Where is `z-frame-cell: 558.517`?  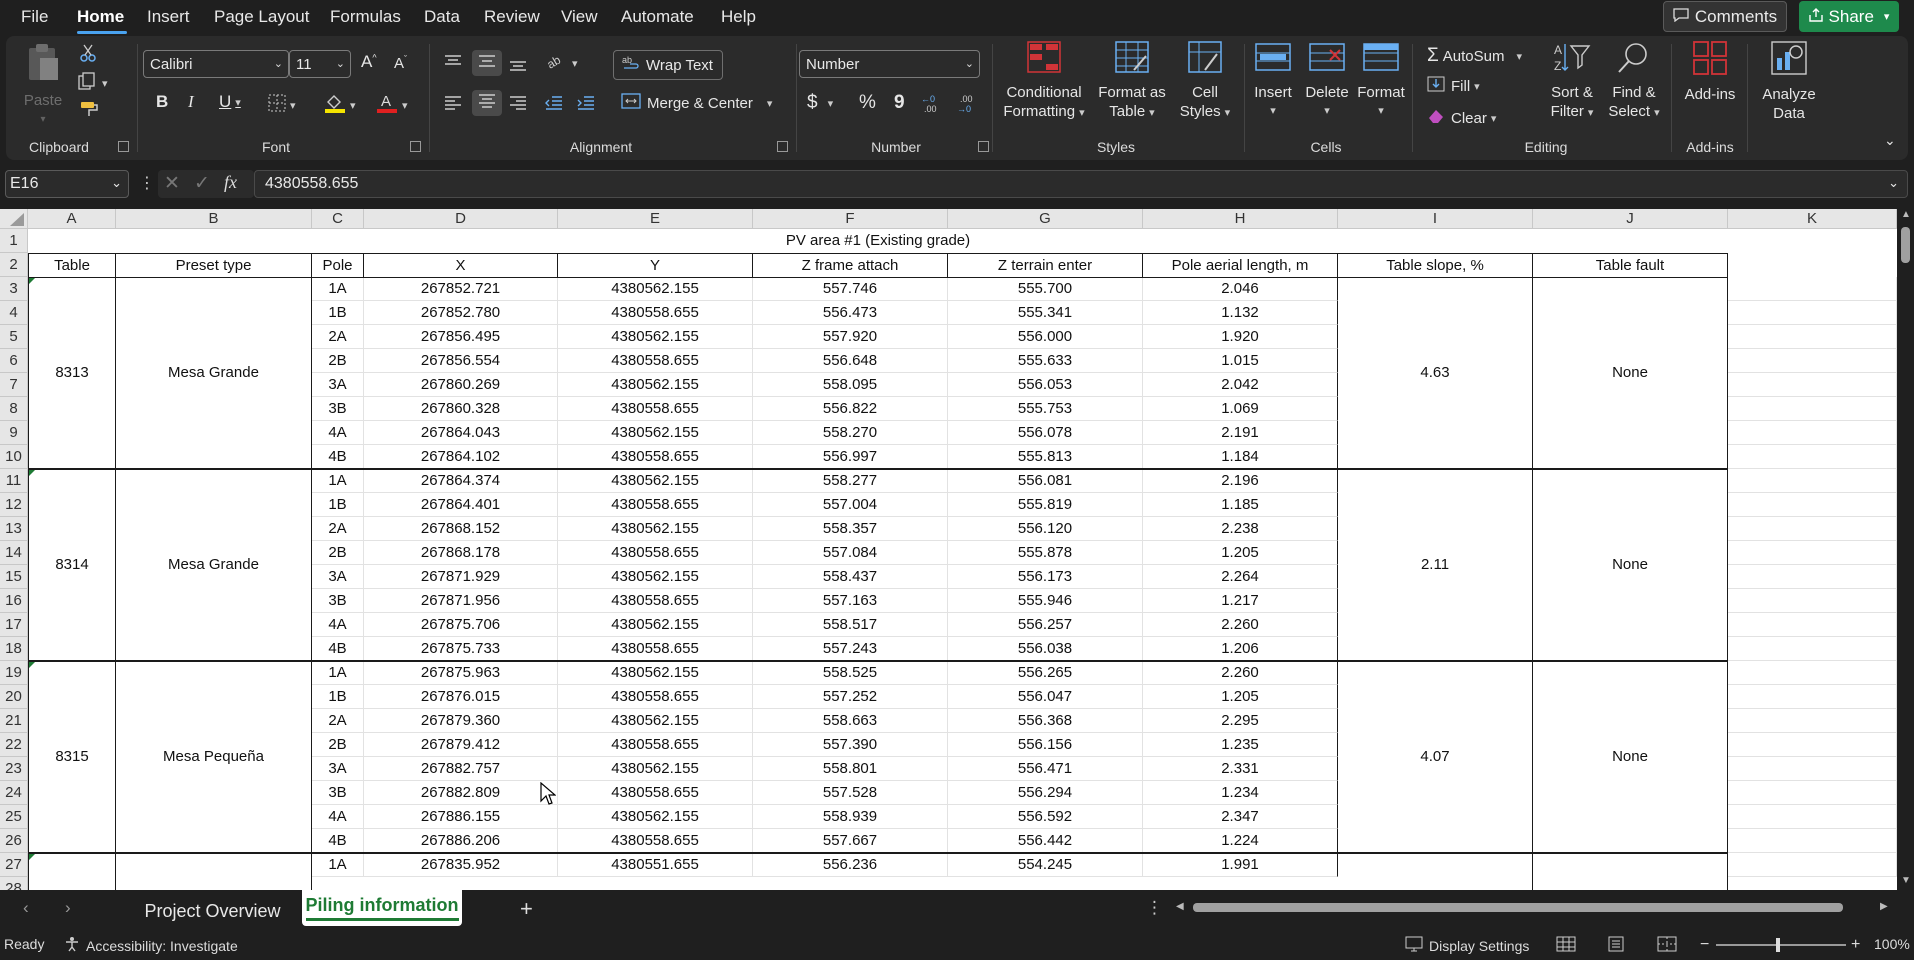 z-frame-cell: 558.517 is located at coordinates (850, 625).